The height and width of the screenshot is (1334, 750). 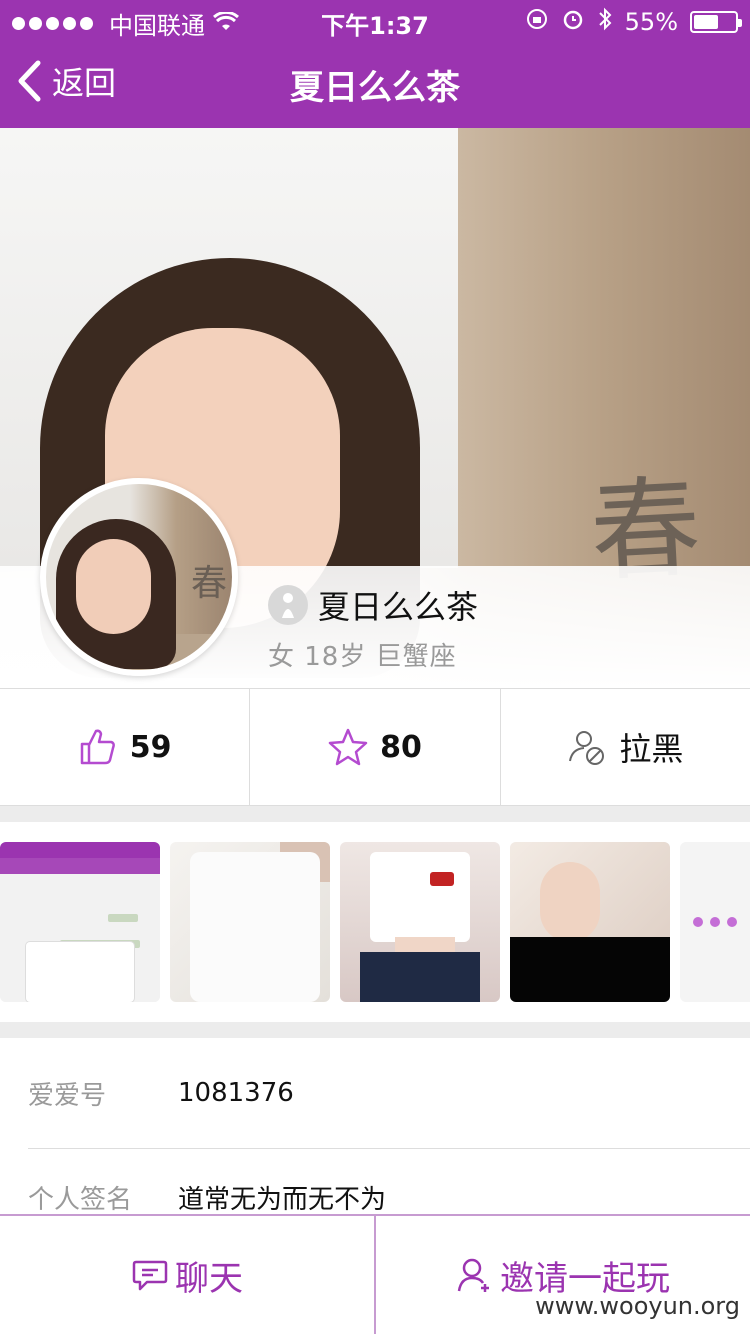 What do you see at coordinates (150, 1275) in the screenshot?
I see `chat-bubble-icon` at bounding box center [150, 1275].